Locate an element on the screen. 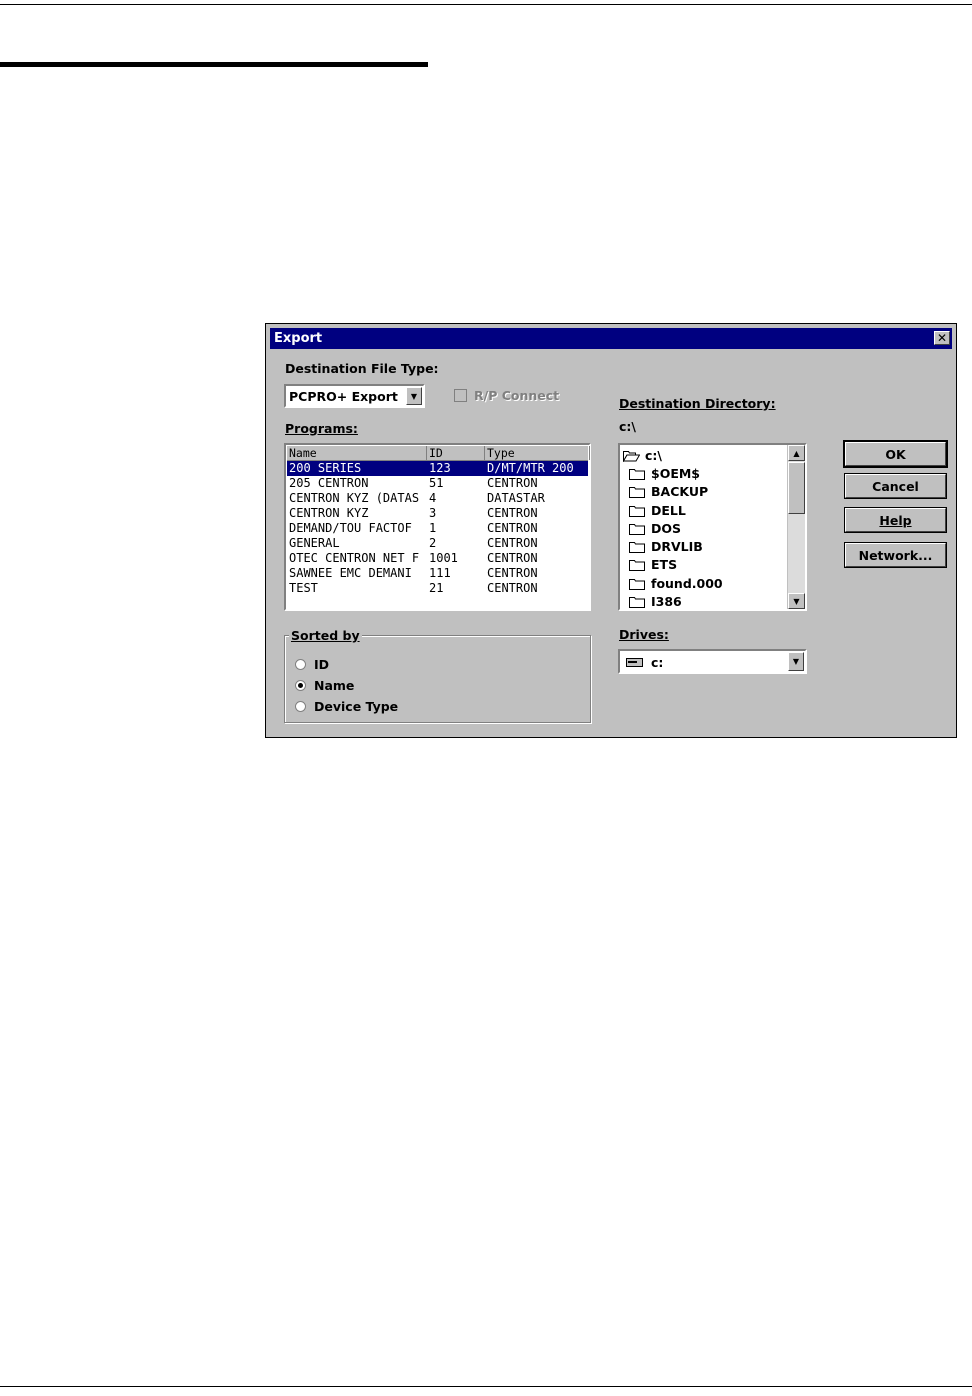  rp-connect-label: R/P Connect is located at coordinates (517, 395).